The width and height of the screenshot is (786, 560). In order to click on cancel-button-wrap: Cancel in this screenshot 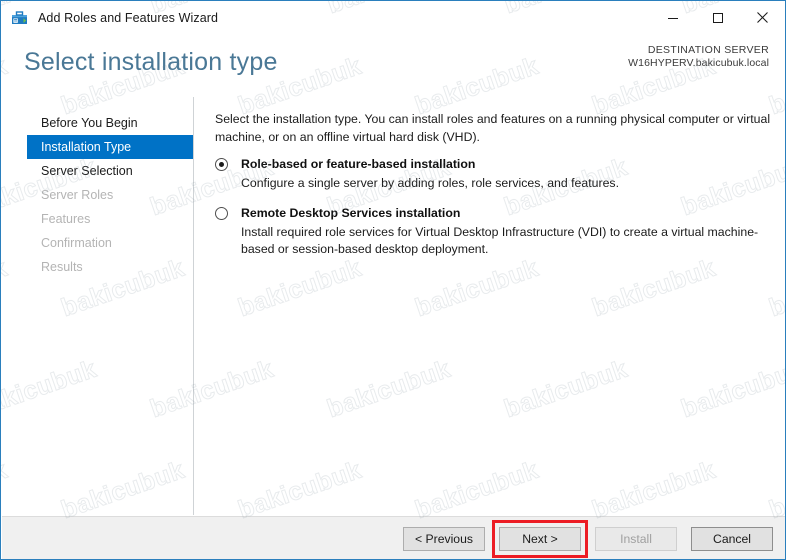, I will do `click(732, 539)`.